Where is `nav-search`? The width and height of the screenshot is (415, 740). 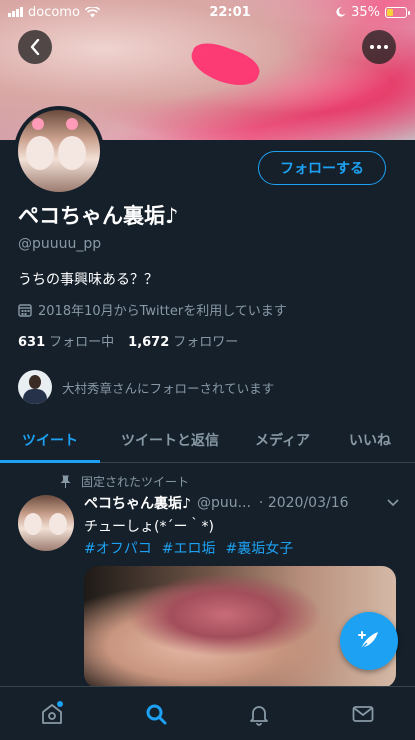
nav-search is located at coordinates (156, 714).